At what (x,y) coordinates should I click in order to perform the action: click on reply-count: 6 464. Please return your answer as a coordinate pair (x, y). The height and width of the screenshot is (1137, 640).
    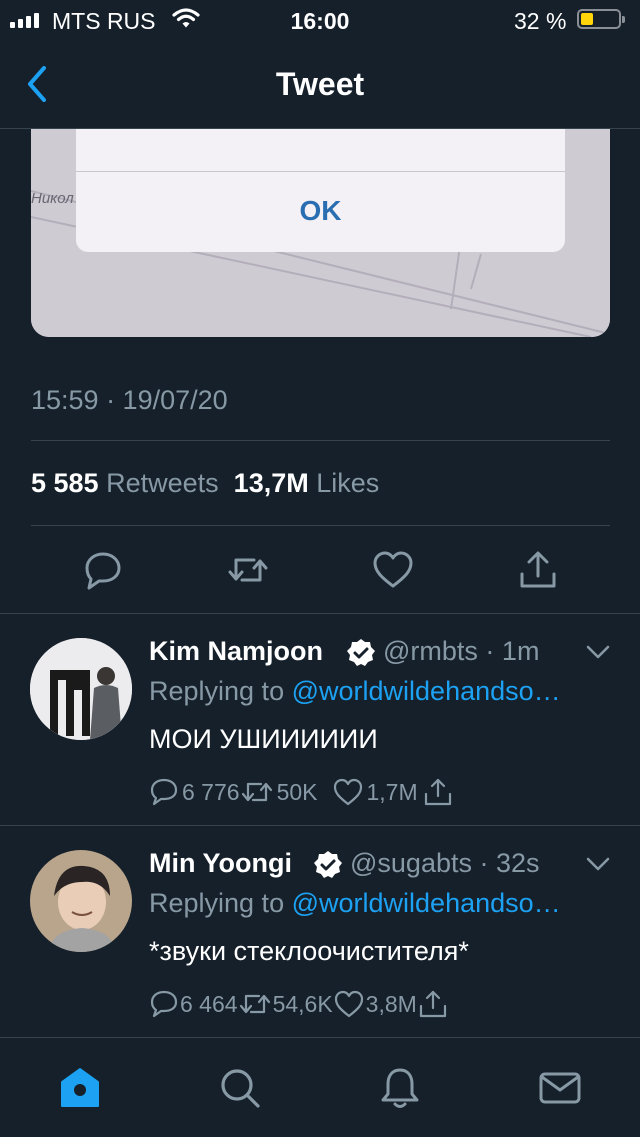
    Looking at the image, I should click on (209, 1003).